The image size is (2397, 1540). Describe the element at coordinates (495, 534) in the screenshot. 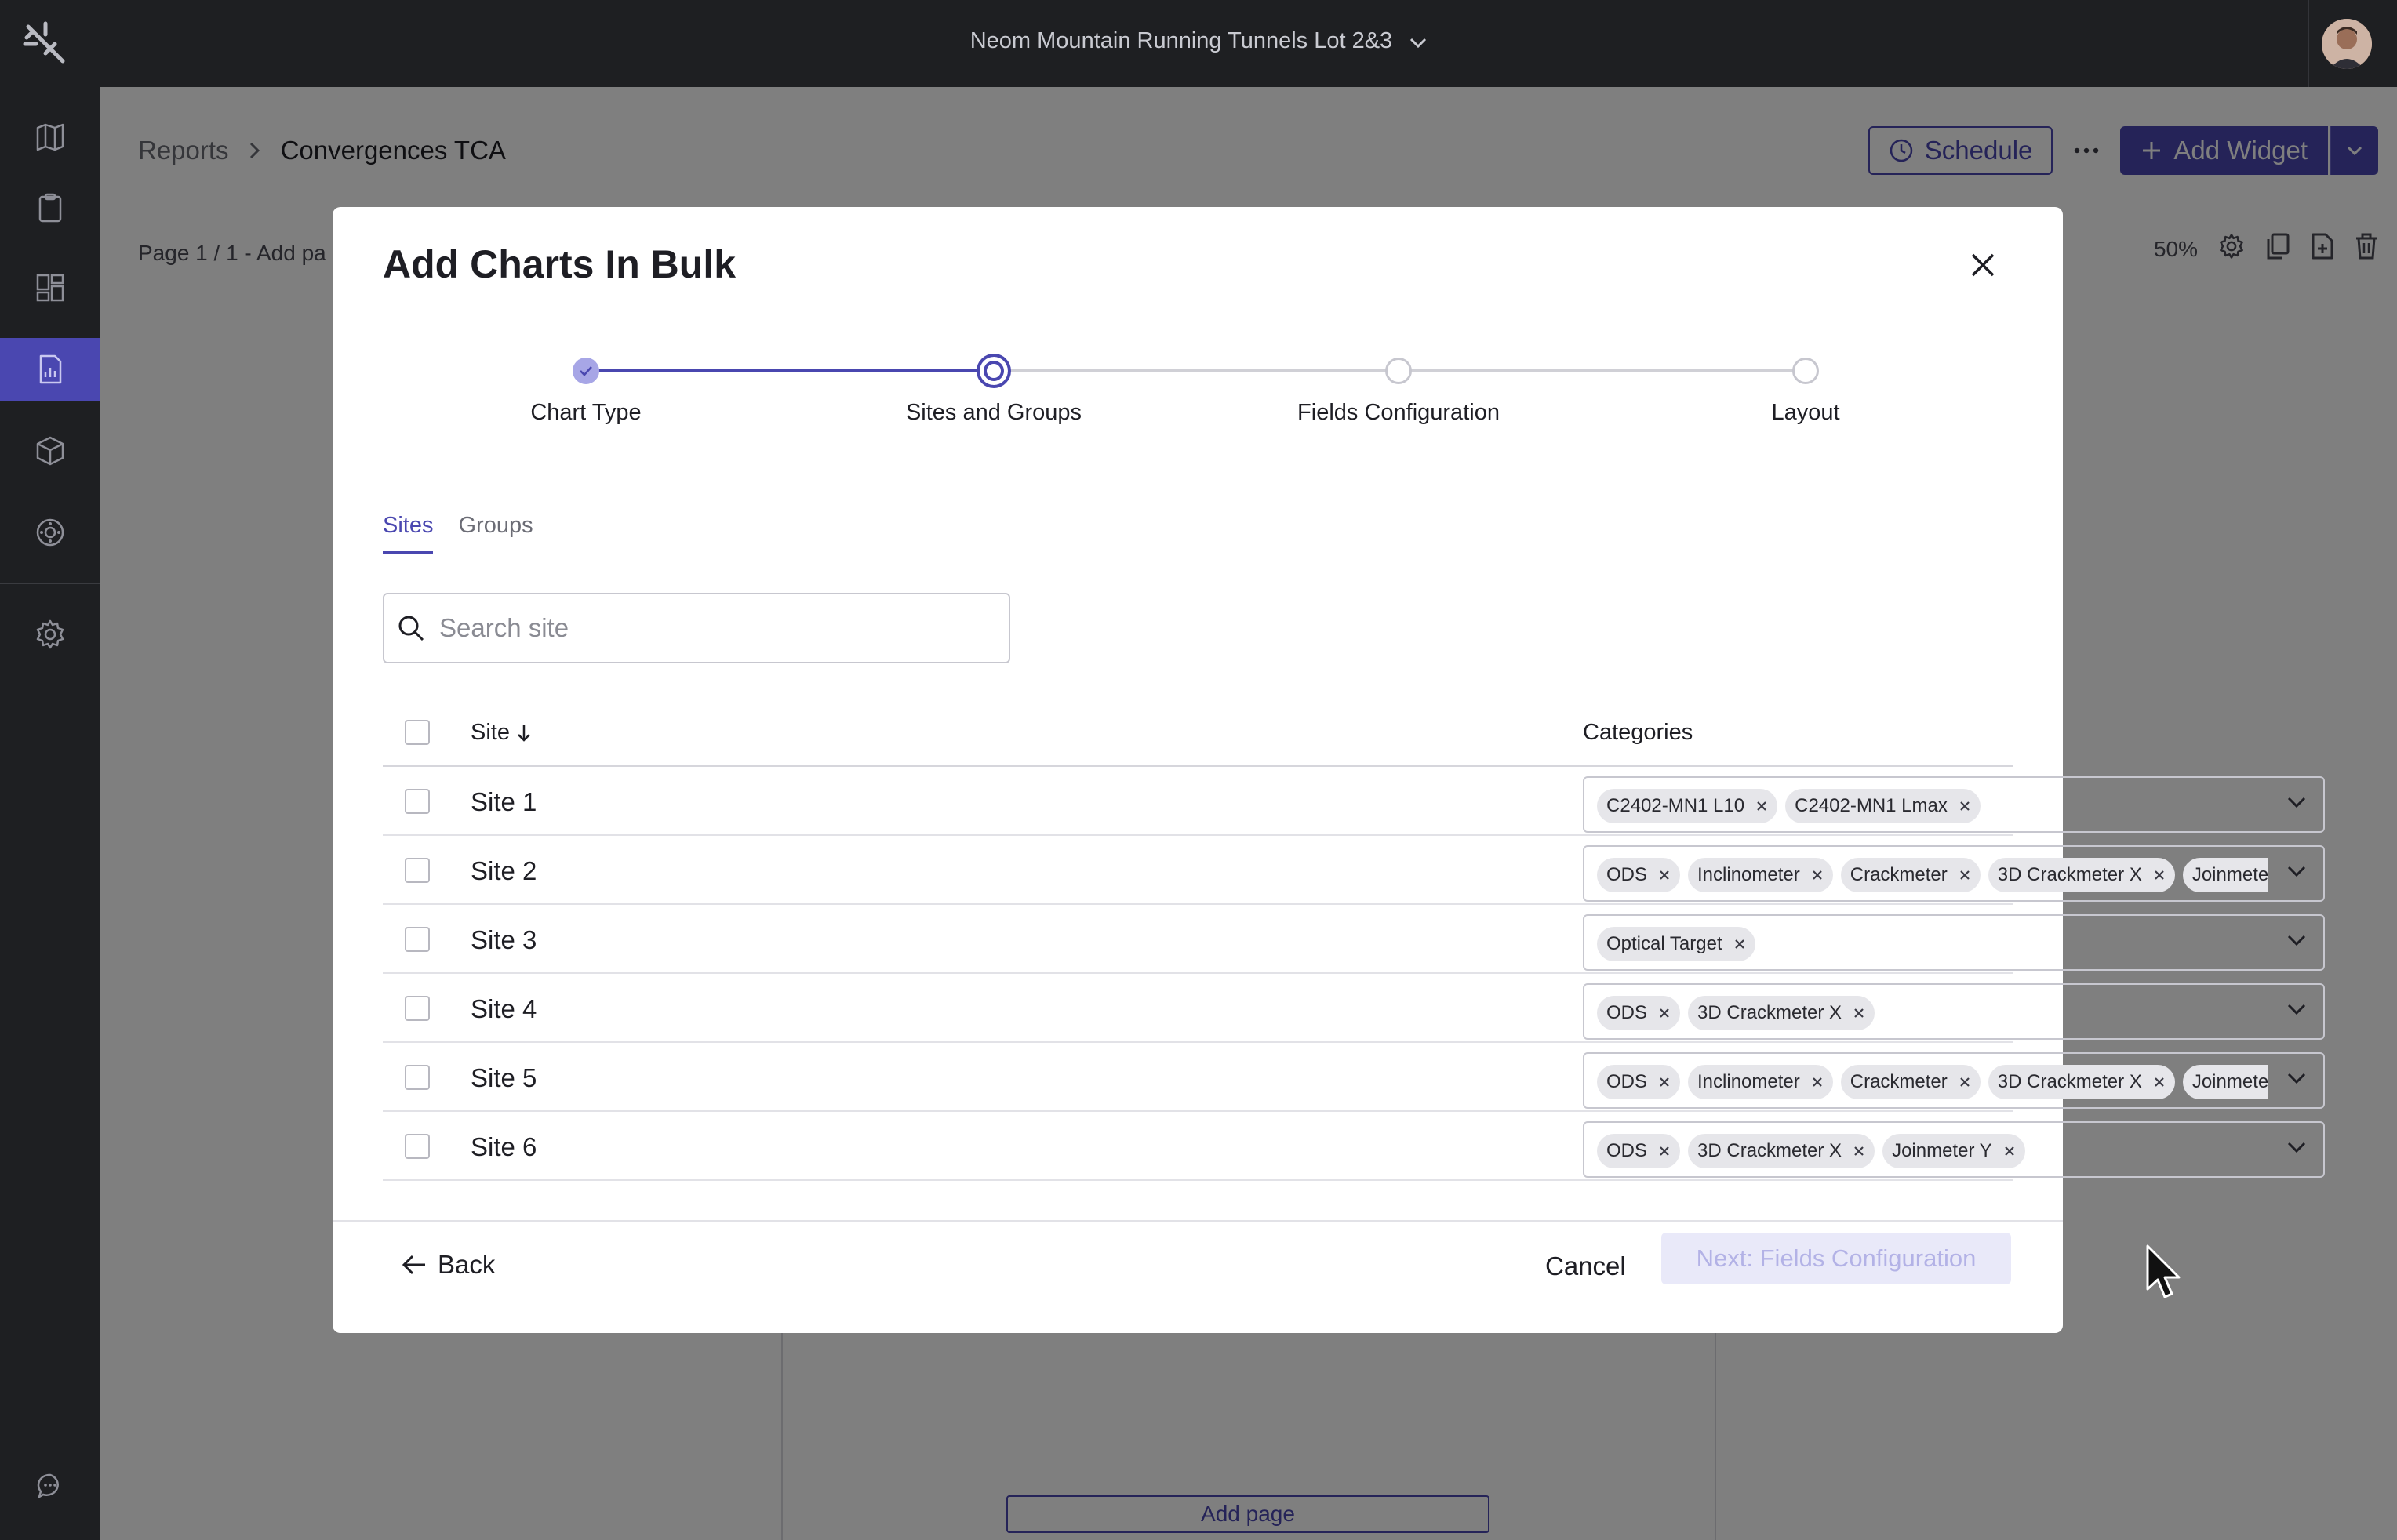

I see `tab-groups: Groups` at that location.